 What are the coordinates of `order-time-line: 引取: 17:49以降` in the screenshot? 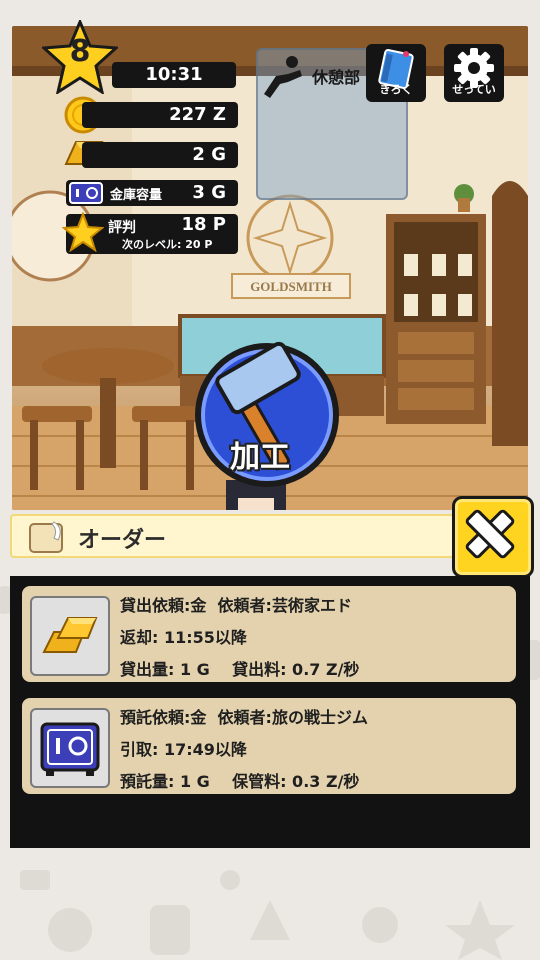 It's located at (183, 749).